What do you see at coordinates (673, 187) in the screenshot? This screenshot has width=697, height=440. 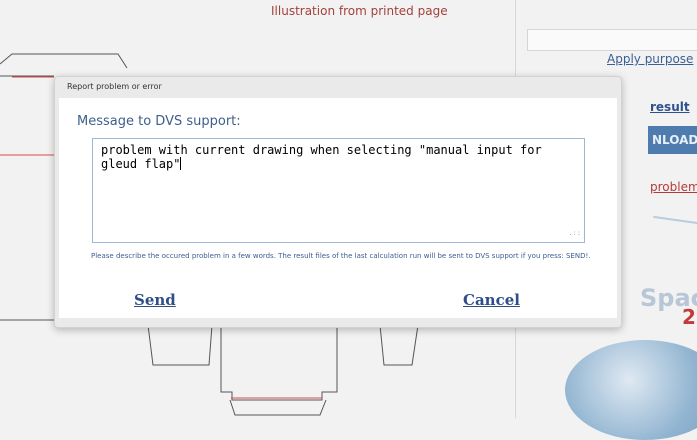 I see `report-problem-link: problem` at bounding box center [673, 187].